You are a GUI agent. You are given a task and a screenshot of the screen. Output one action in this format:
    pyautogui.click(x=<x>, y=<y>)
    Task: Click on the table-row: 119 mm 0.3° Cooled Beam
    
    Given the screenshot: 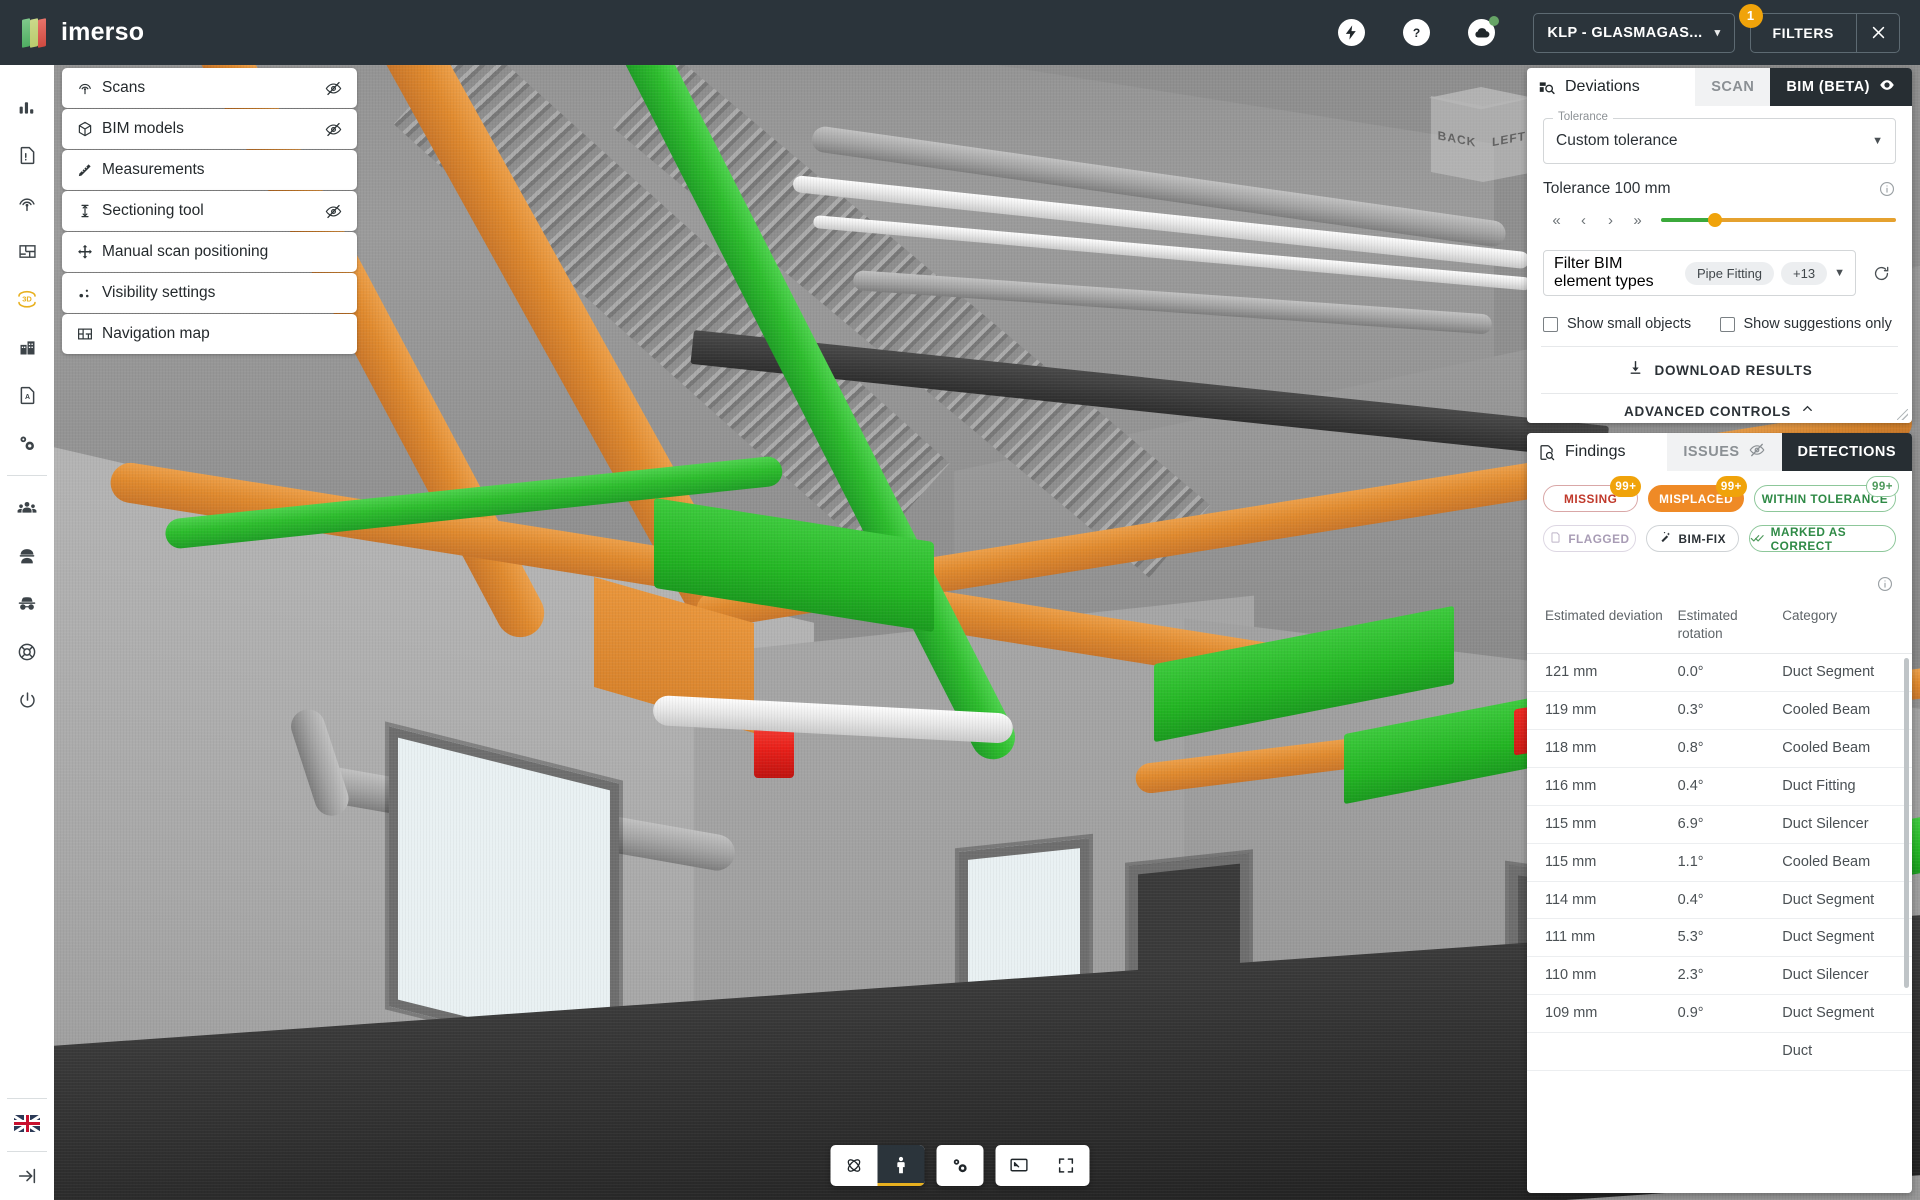 What is the action you would take?
    pyautogui.click(x=1719, y=711)
    